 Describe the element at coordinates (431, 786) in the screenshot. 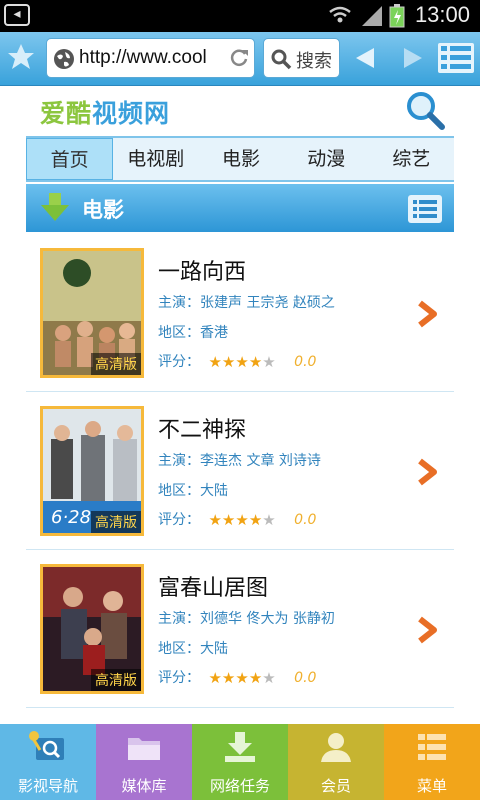

I see `nav-menu-label: 菜单` at that location.